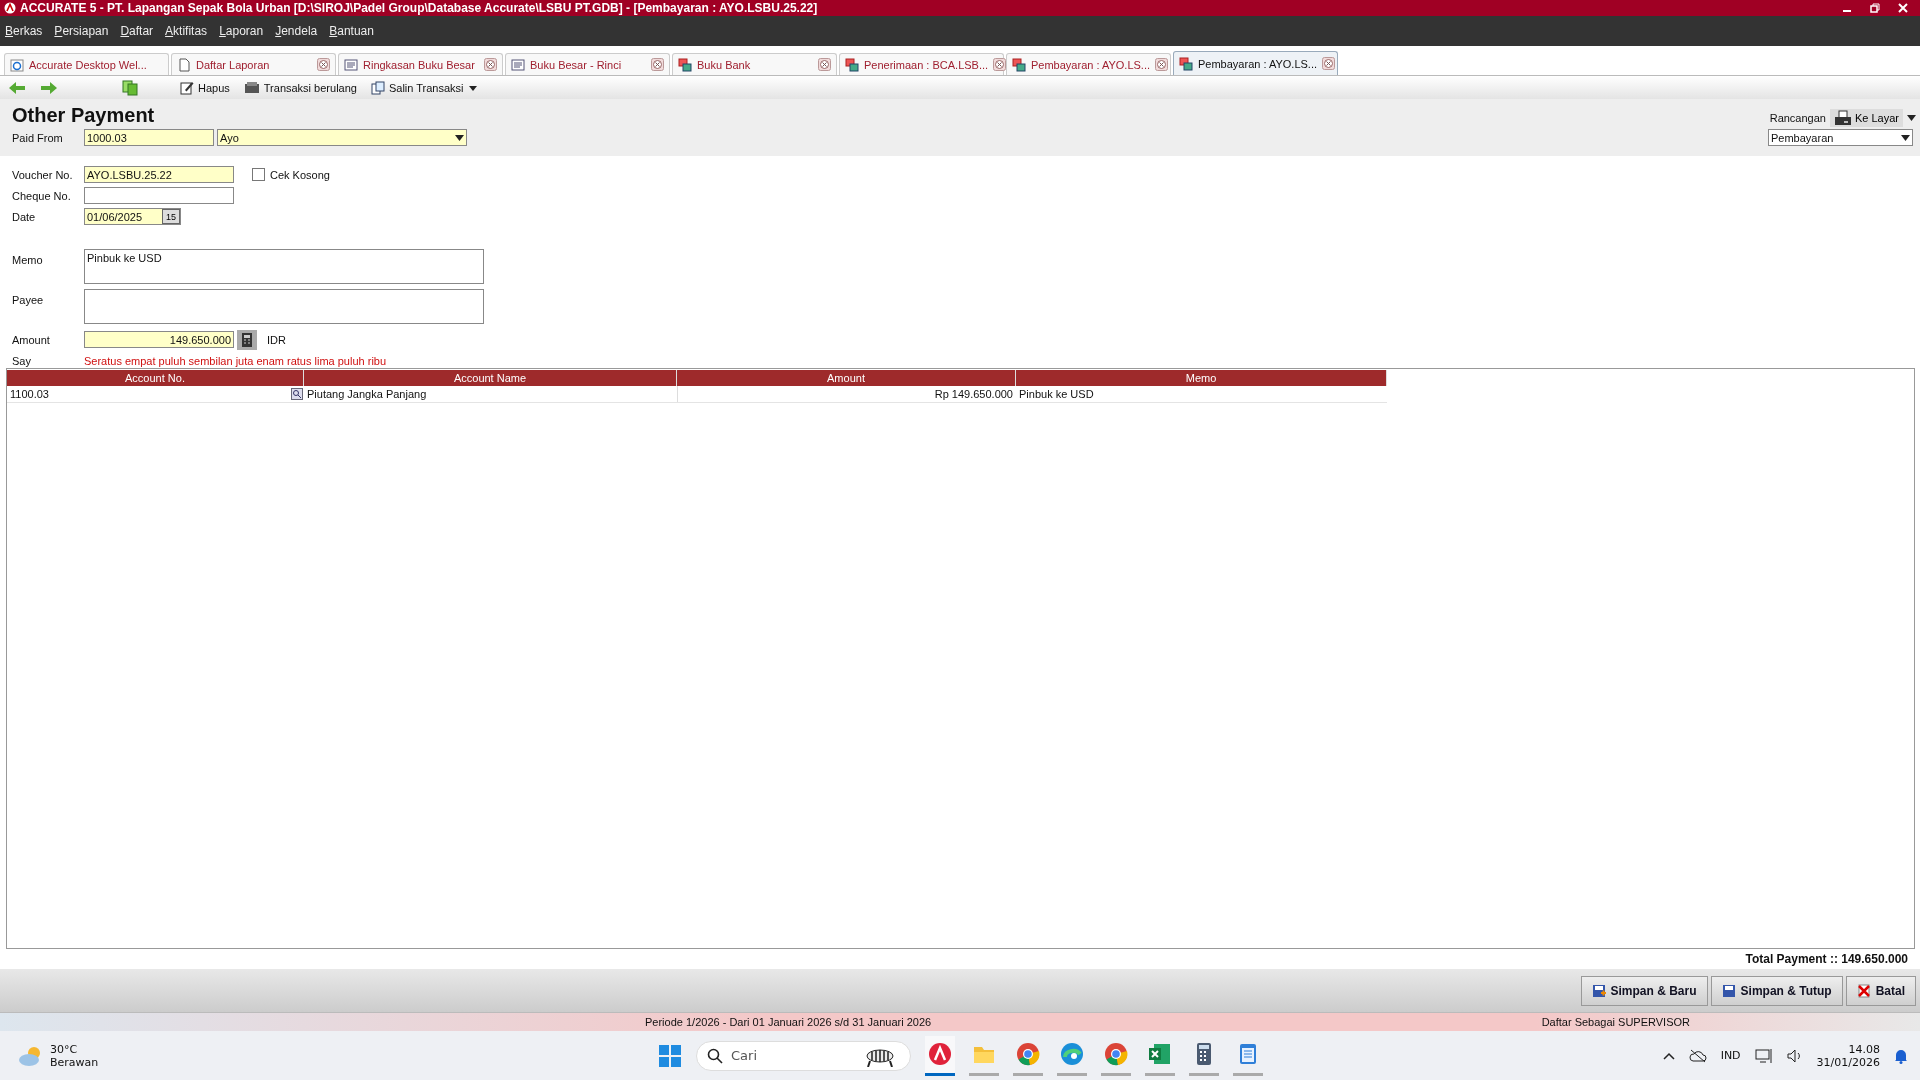 The width and height of the screenshot is (1920, 1080). I want to click on document-tab: Daftar Laporan, so click(253, 64).